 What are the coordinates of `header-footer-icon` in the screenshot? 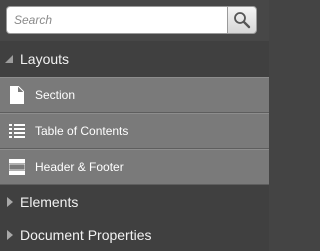 It's located at (17, 167).